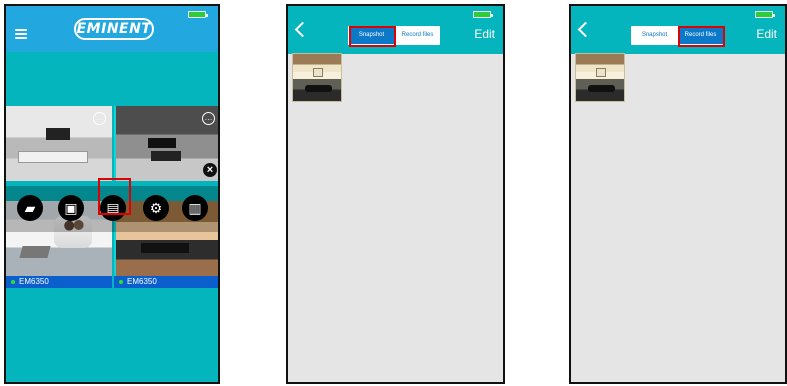  What do you see at coordinates (156, 208) in the screenshot?
I see `gear-icon: ⚙` at bounding box center [156, 208].